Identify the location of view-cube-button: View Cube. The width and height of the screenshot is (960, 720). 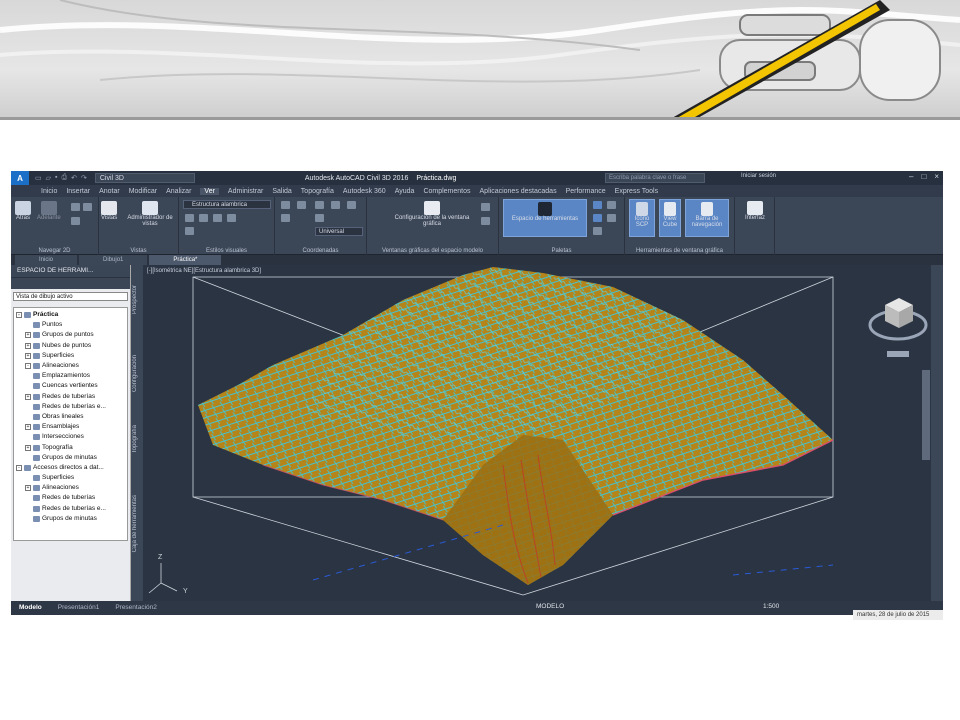
(670, 218).